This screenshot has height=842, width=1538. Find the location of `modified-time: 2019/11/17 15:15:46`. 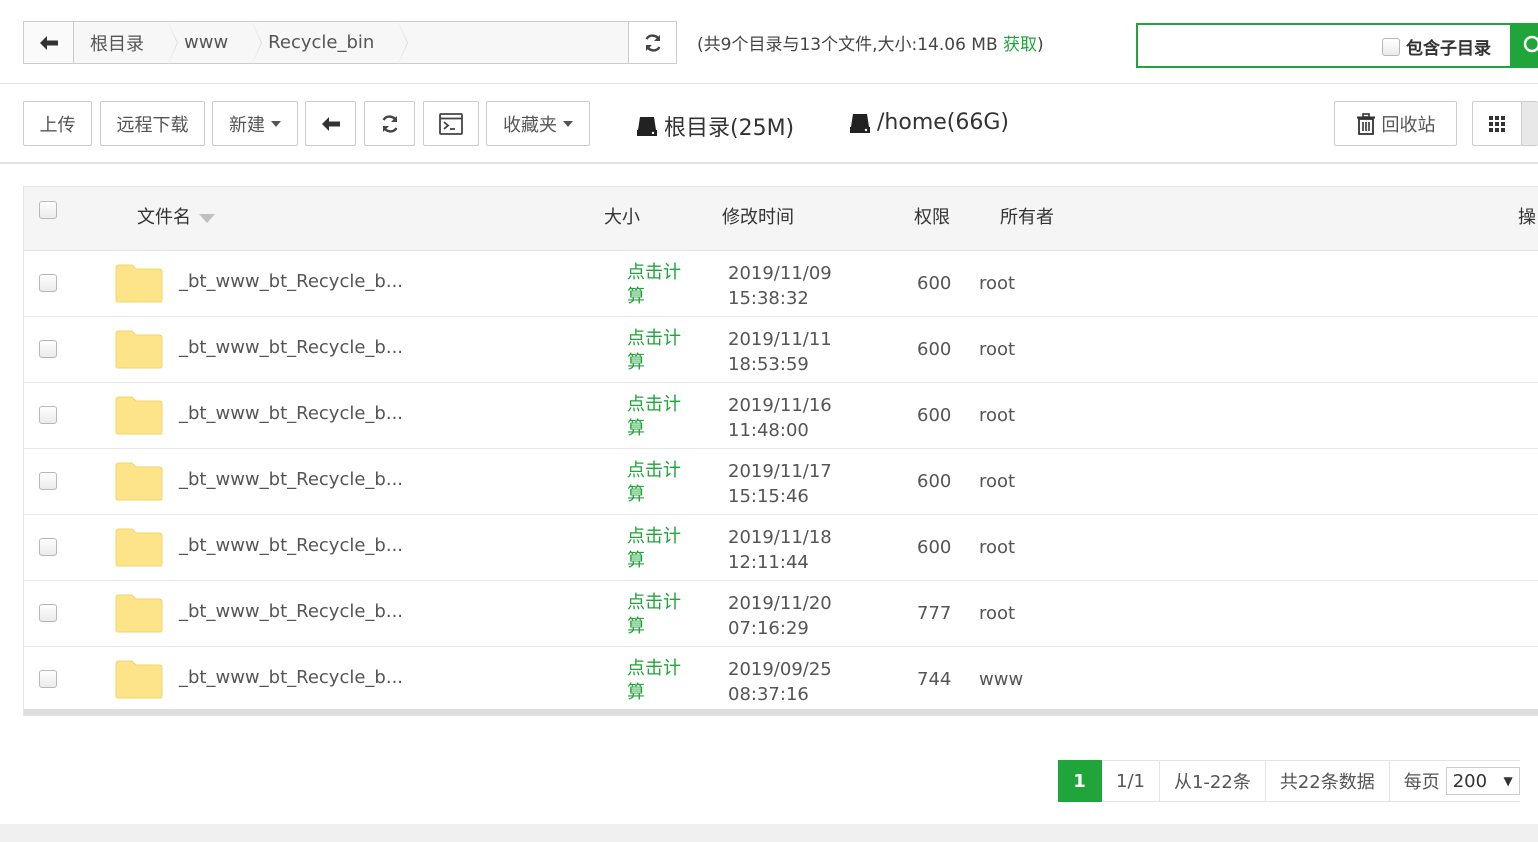

modified-time: 2019/11/17 15:15:46 is located at coordinates (780, 484).